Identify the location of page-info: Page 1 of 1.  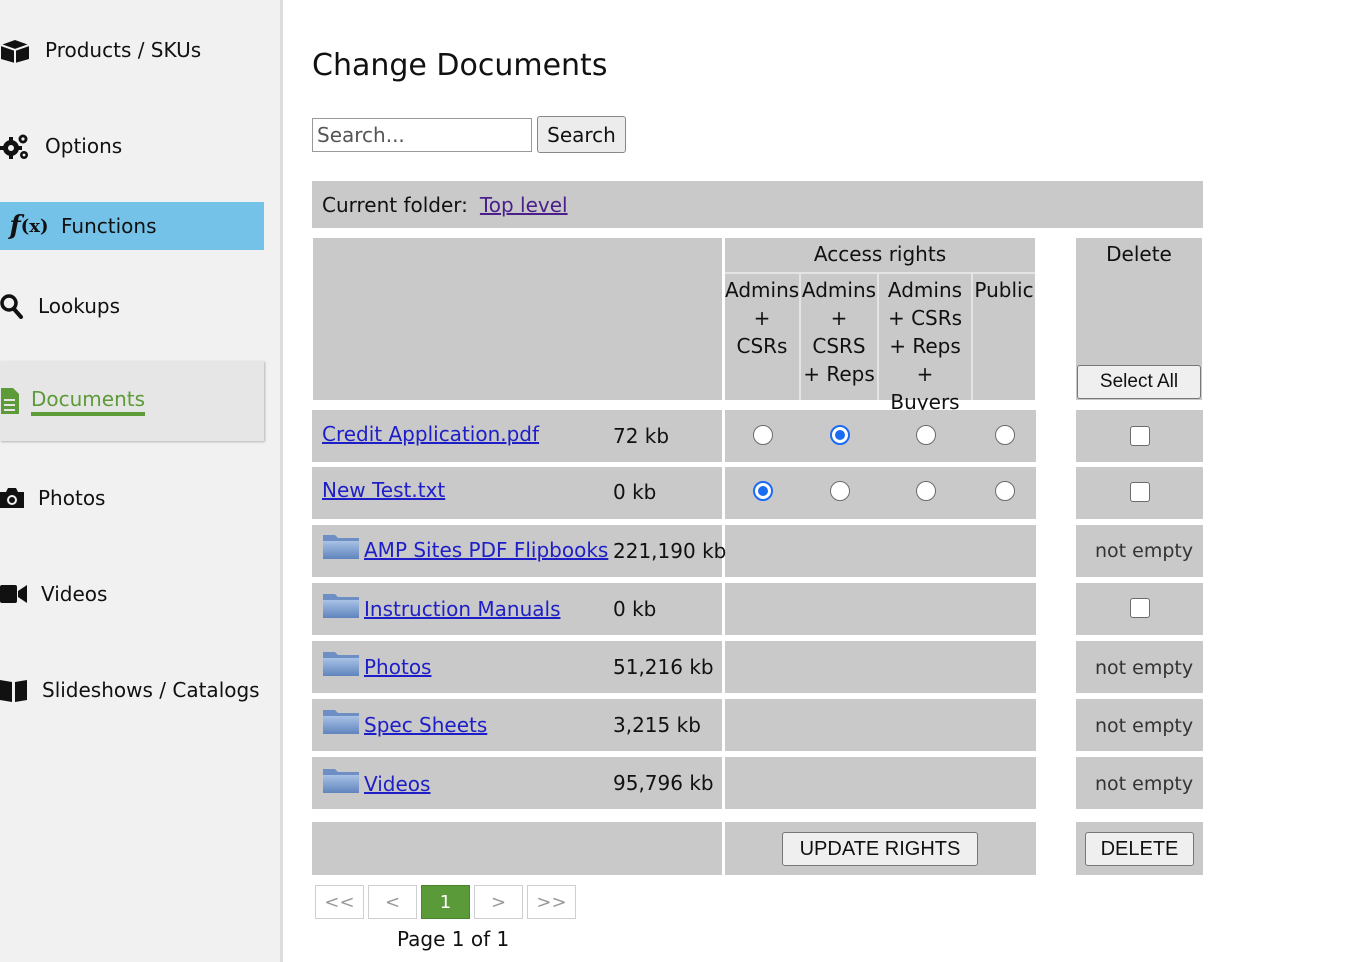
(453, 939).